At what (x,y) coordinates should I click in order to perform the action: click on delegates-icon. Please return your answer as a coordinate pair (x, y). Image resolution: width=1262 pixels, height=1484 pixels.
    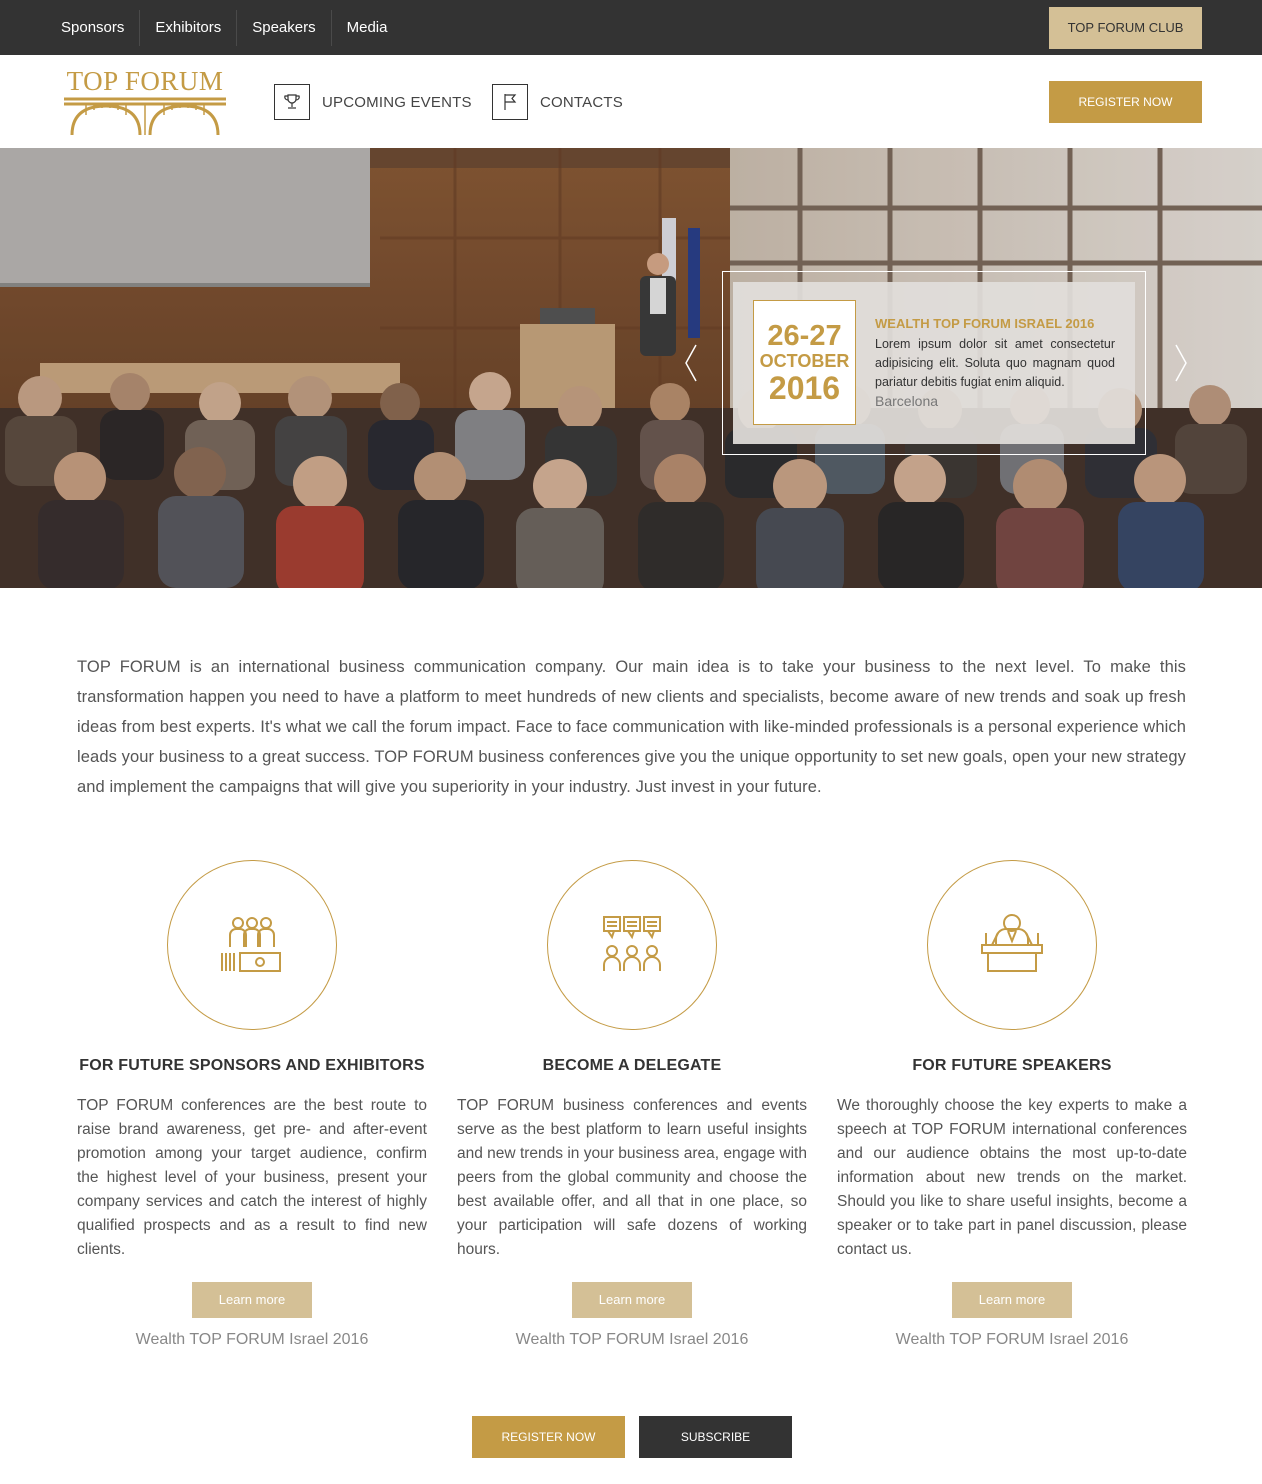
    Looking at the image, I should click on (632, 943).